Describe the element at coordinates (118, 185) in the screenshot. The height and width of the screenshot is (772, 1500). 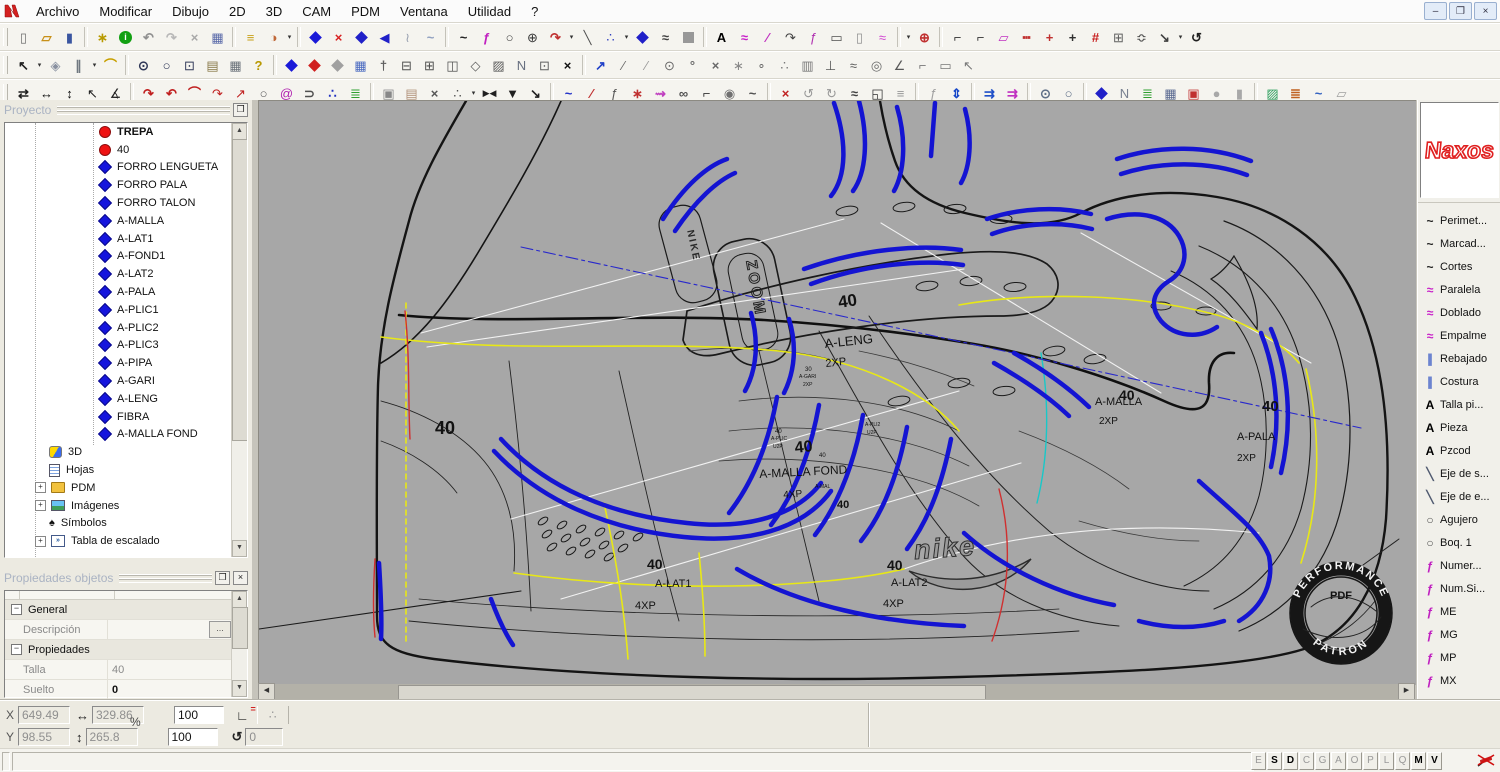
I see `tree-item-forro-pala: FORRO PALA` at that location.